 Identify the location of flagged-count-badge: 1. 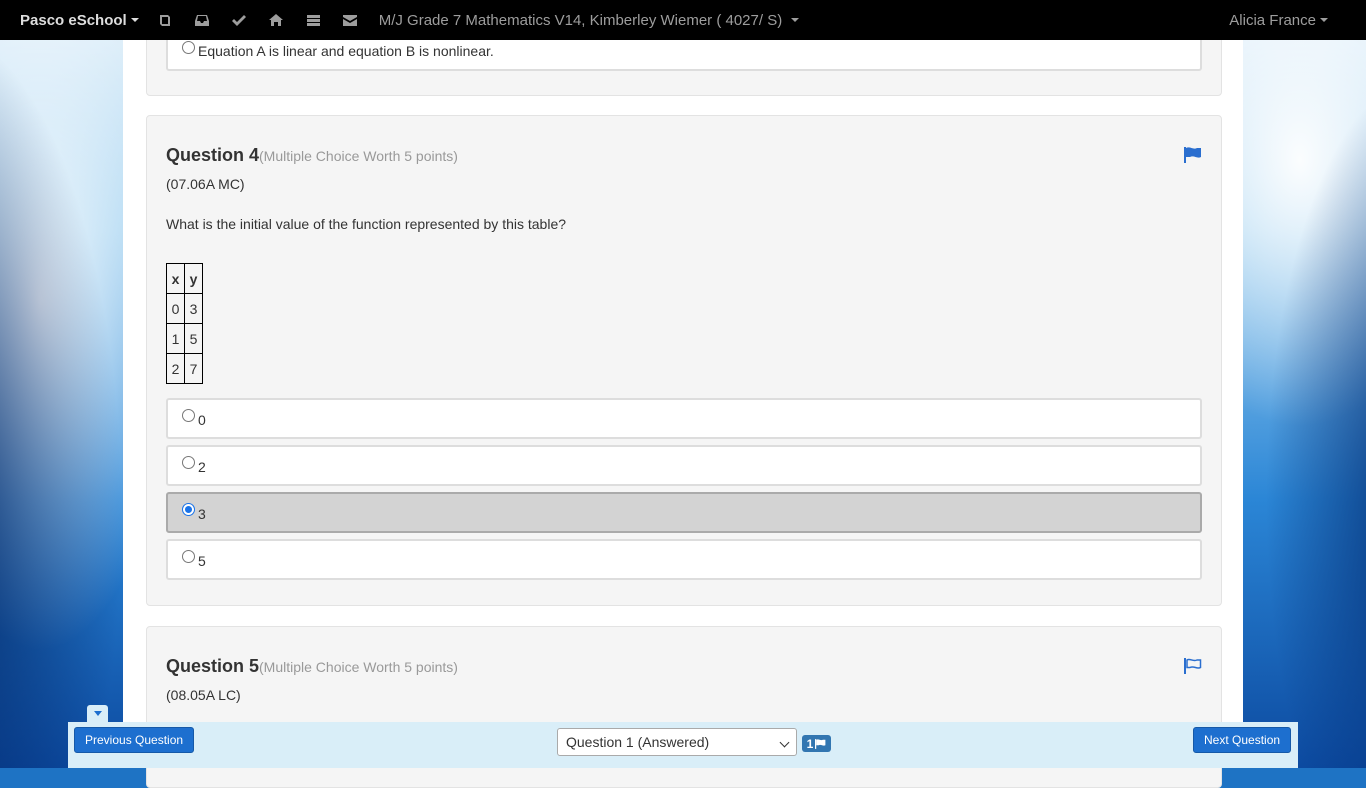
(816, 743).